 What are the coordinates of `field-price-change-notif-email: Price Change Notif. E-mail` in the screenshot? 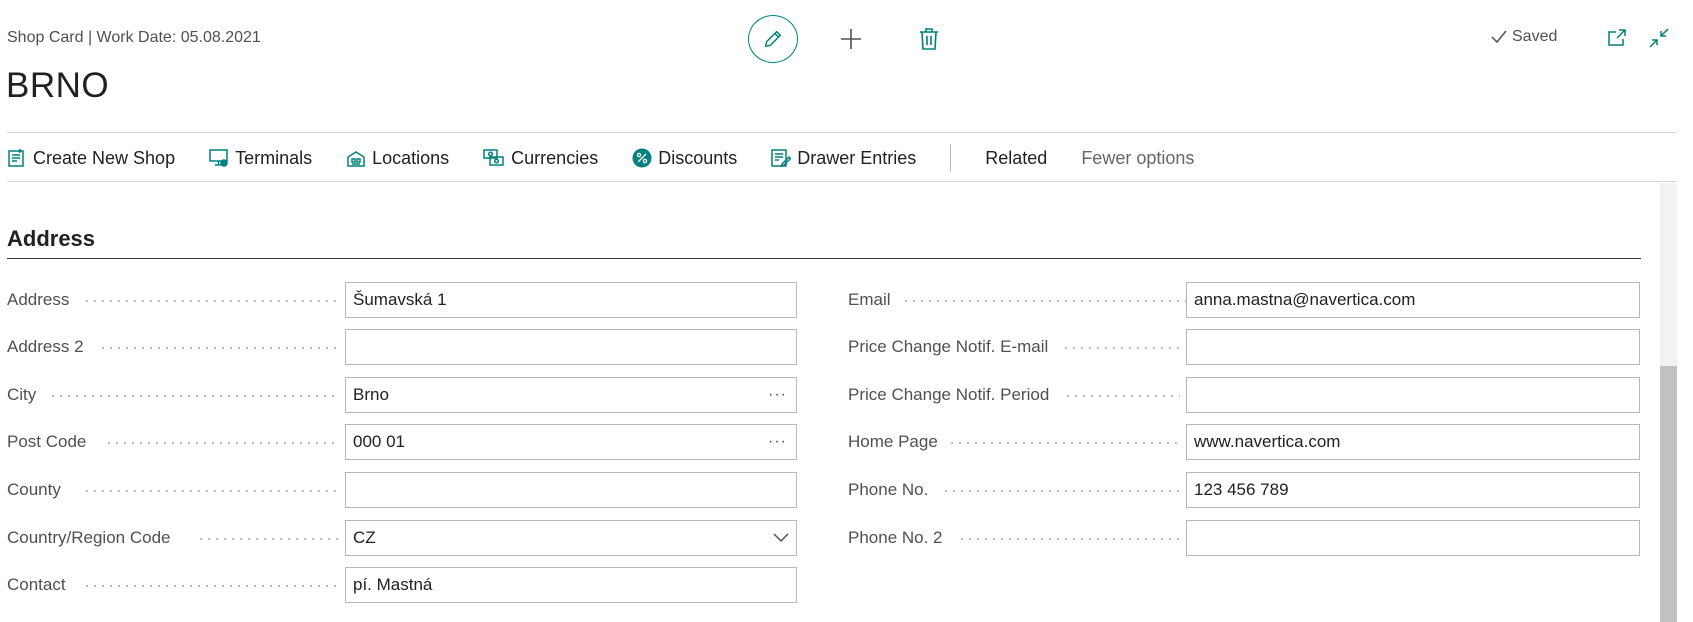 It's located at (1244, 347).